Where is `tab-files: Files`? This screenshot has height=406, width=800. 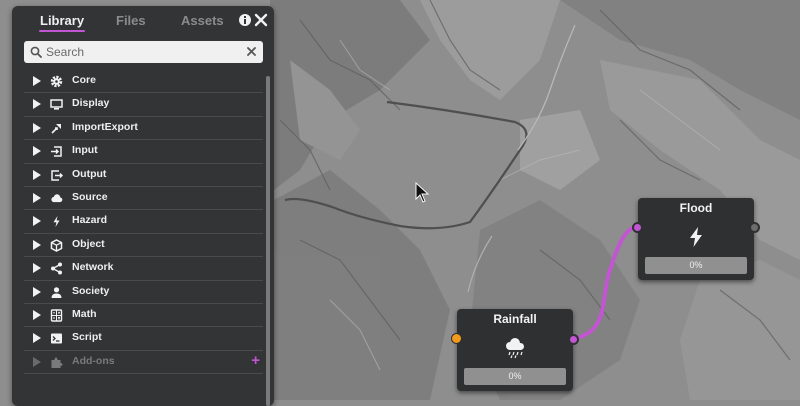
tab-files: Files is located at coordinates (131, 20).